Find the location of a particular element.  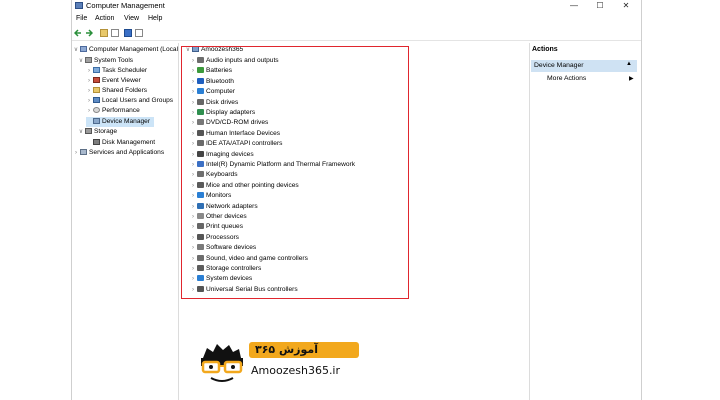

tree-item-shared-folders: › Shared Folders is located at coordinates (116, 91).